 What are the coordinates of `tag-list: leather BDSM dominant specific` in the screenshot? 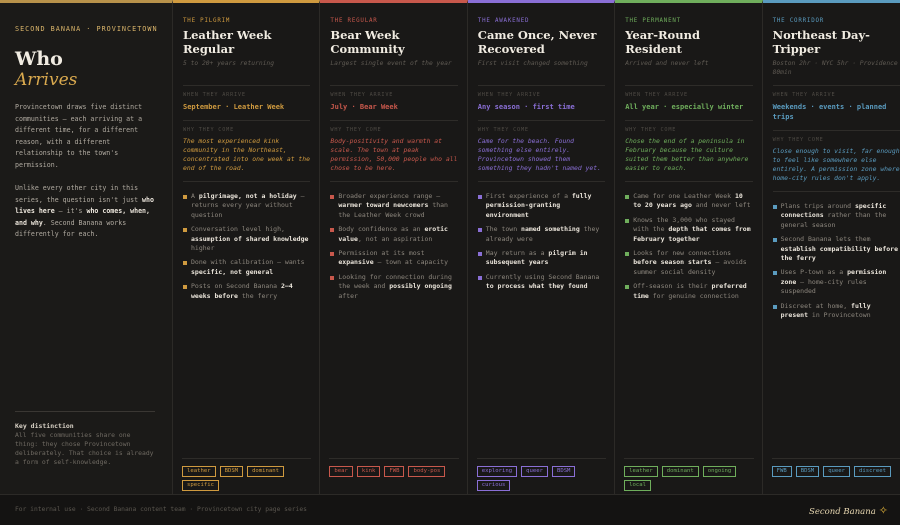 It's located at (247, 474).